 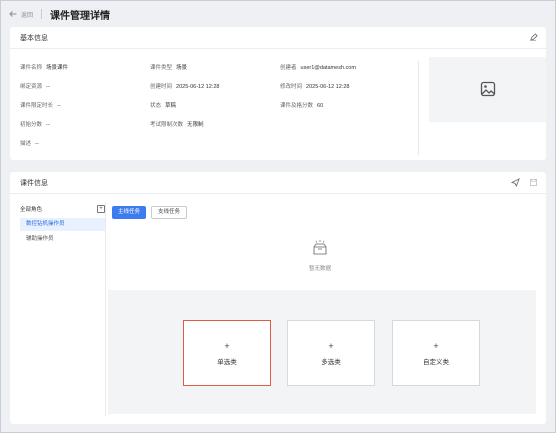 What do you see at coordinates (163, 106) in the screenshot?
I see `field-status: 状态 草稿` at bounding box center [163, 106].